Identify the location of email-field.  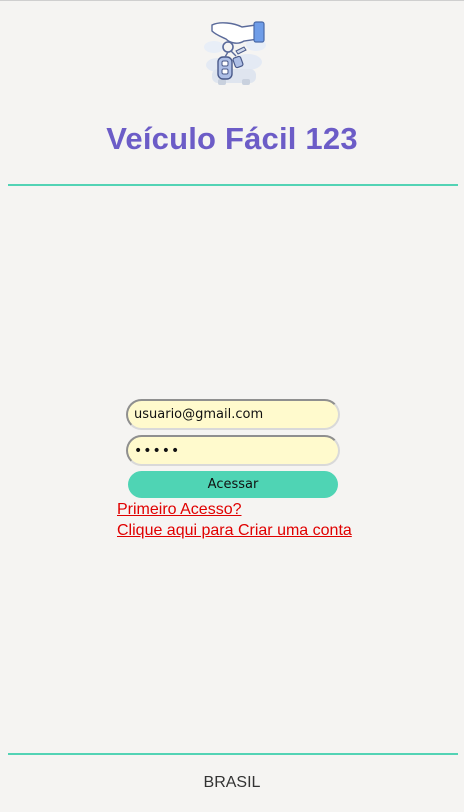
(233, 414).